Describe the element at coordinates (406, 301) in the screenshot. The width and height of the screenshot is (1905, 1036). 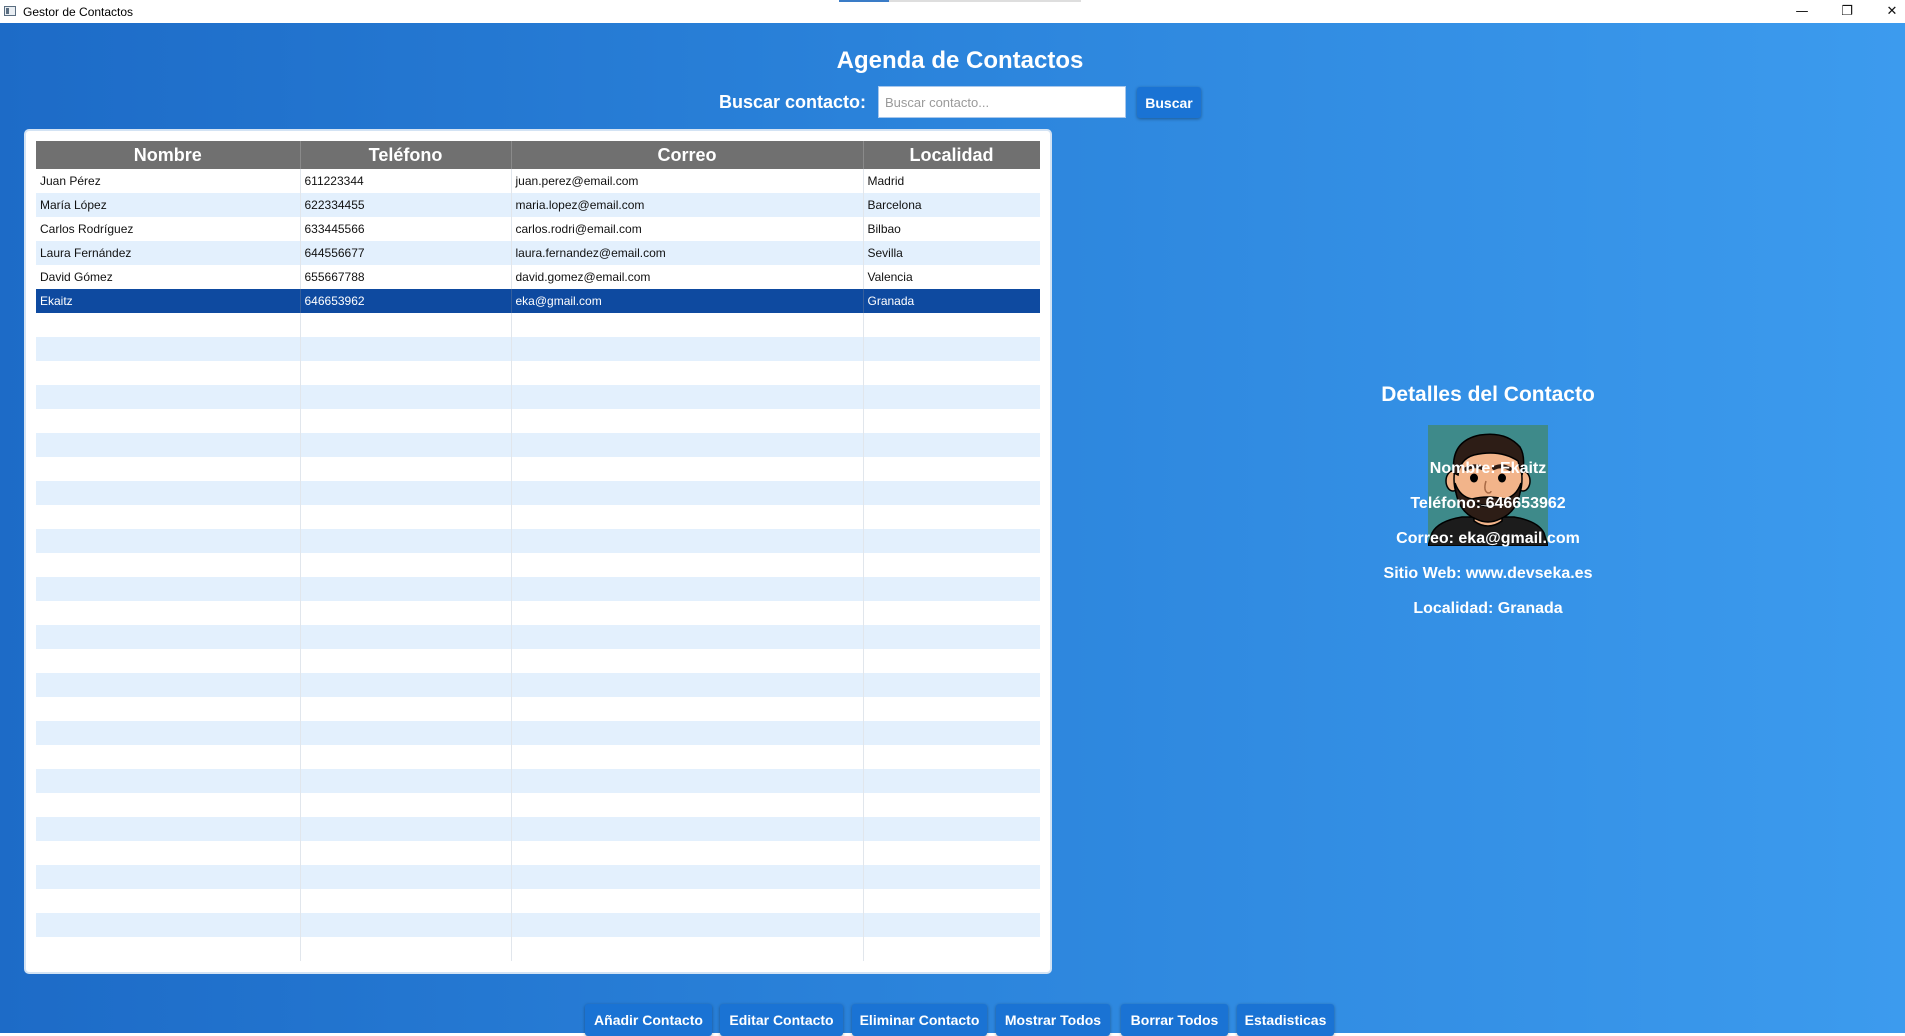
I see `table-cell: 646653962` at that location.